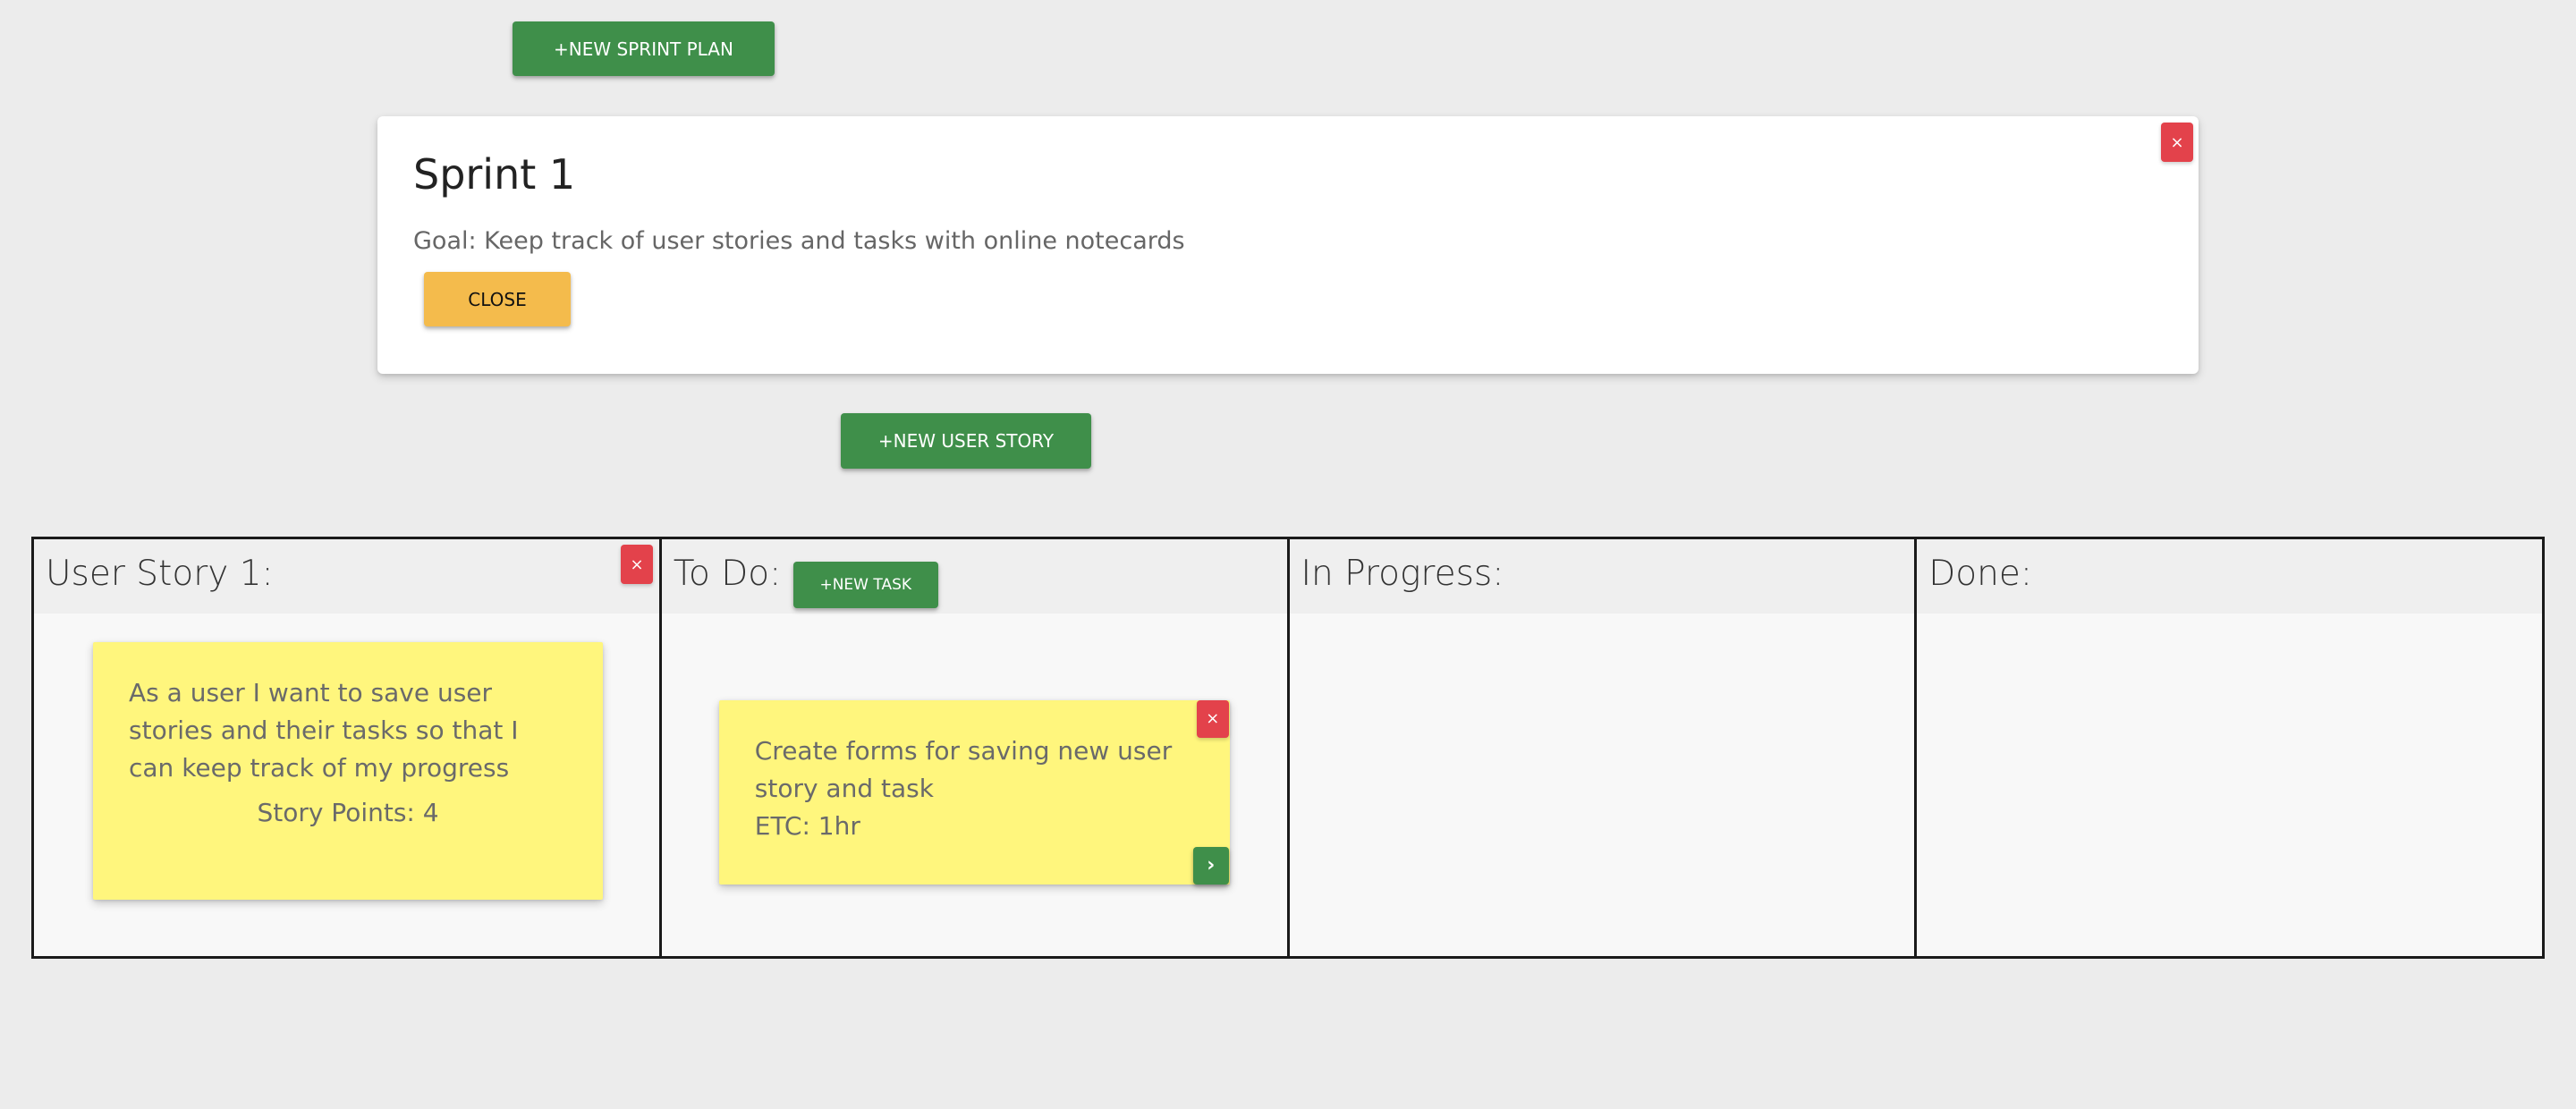 This screenshot has height=1109, width=2576. I want to click on column-header: In Progress:, so click(1602, 576).